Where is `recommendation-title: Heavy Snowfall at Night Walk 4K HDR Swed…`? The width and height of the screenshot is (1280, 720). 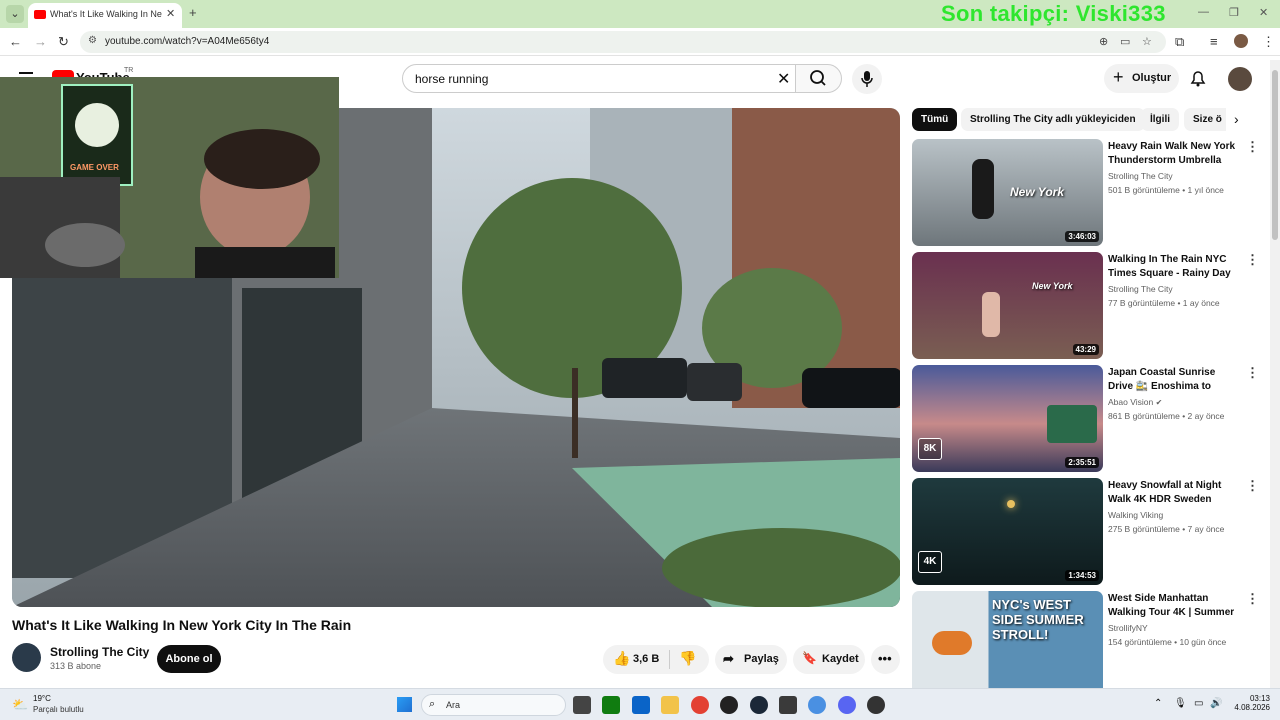 recommendation-title: Heavy Snowfall at Night Walk 4K HDR Swed… is located at coordinates (1175, 493).